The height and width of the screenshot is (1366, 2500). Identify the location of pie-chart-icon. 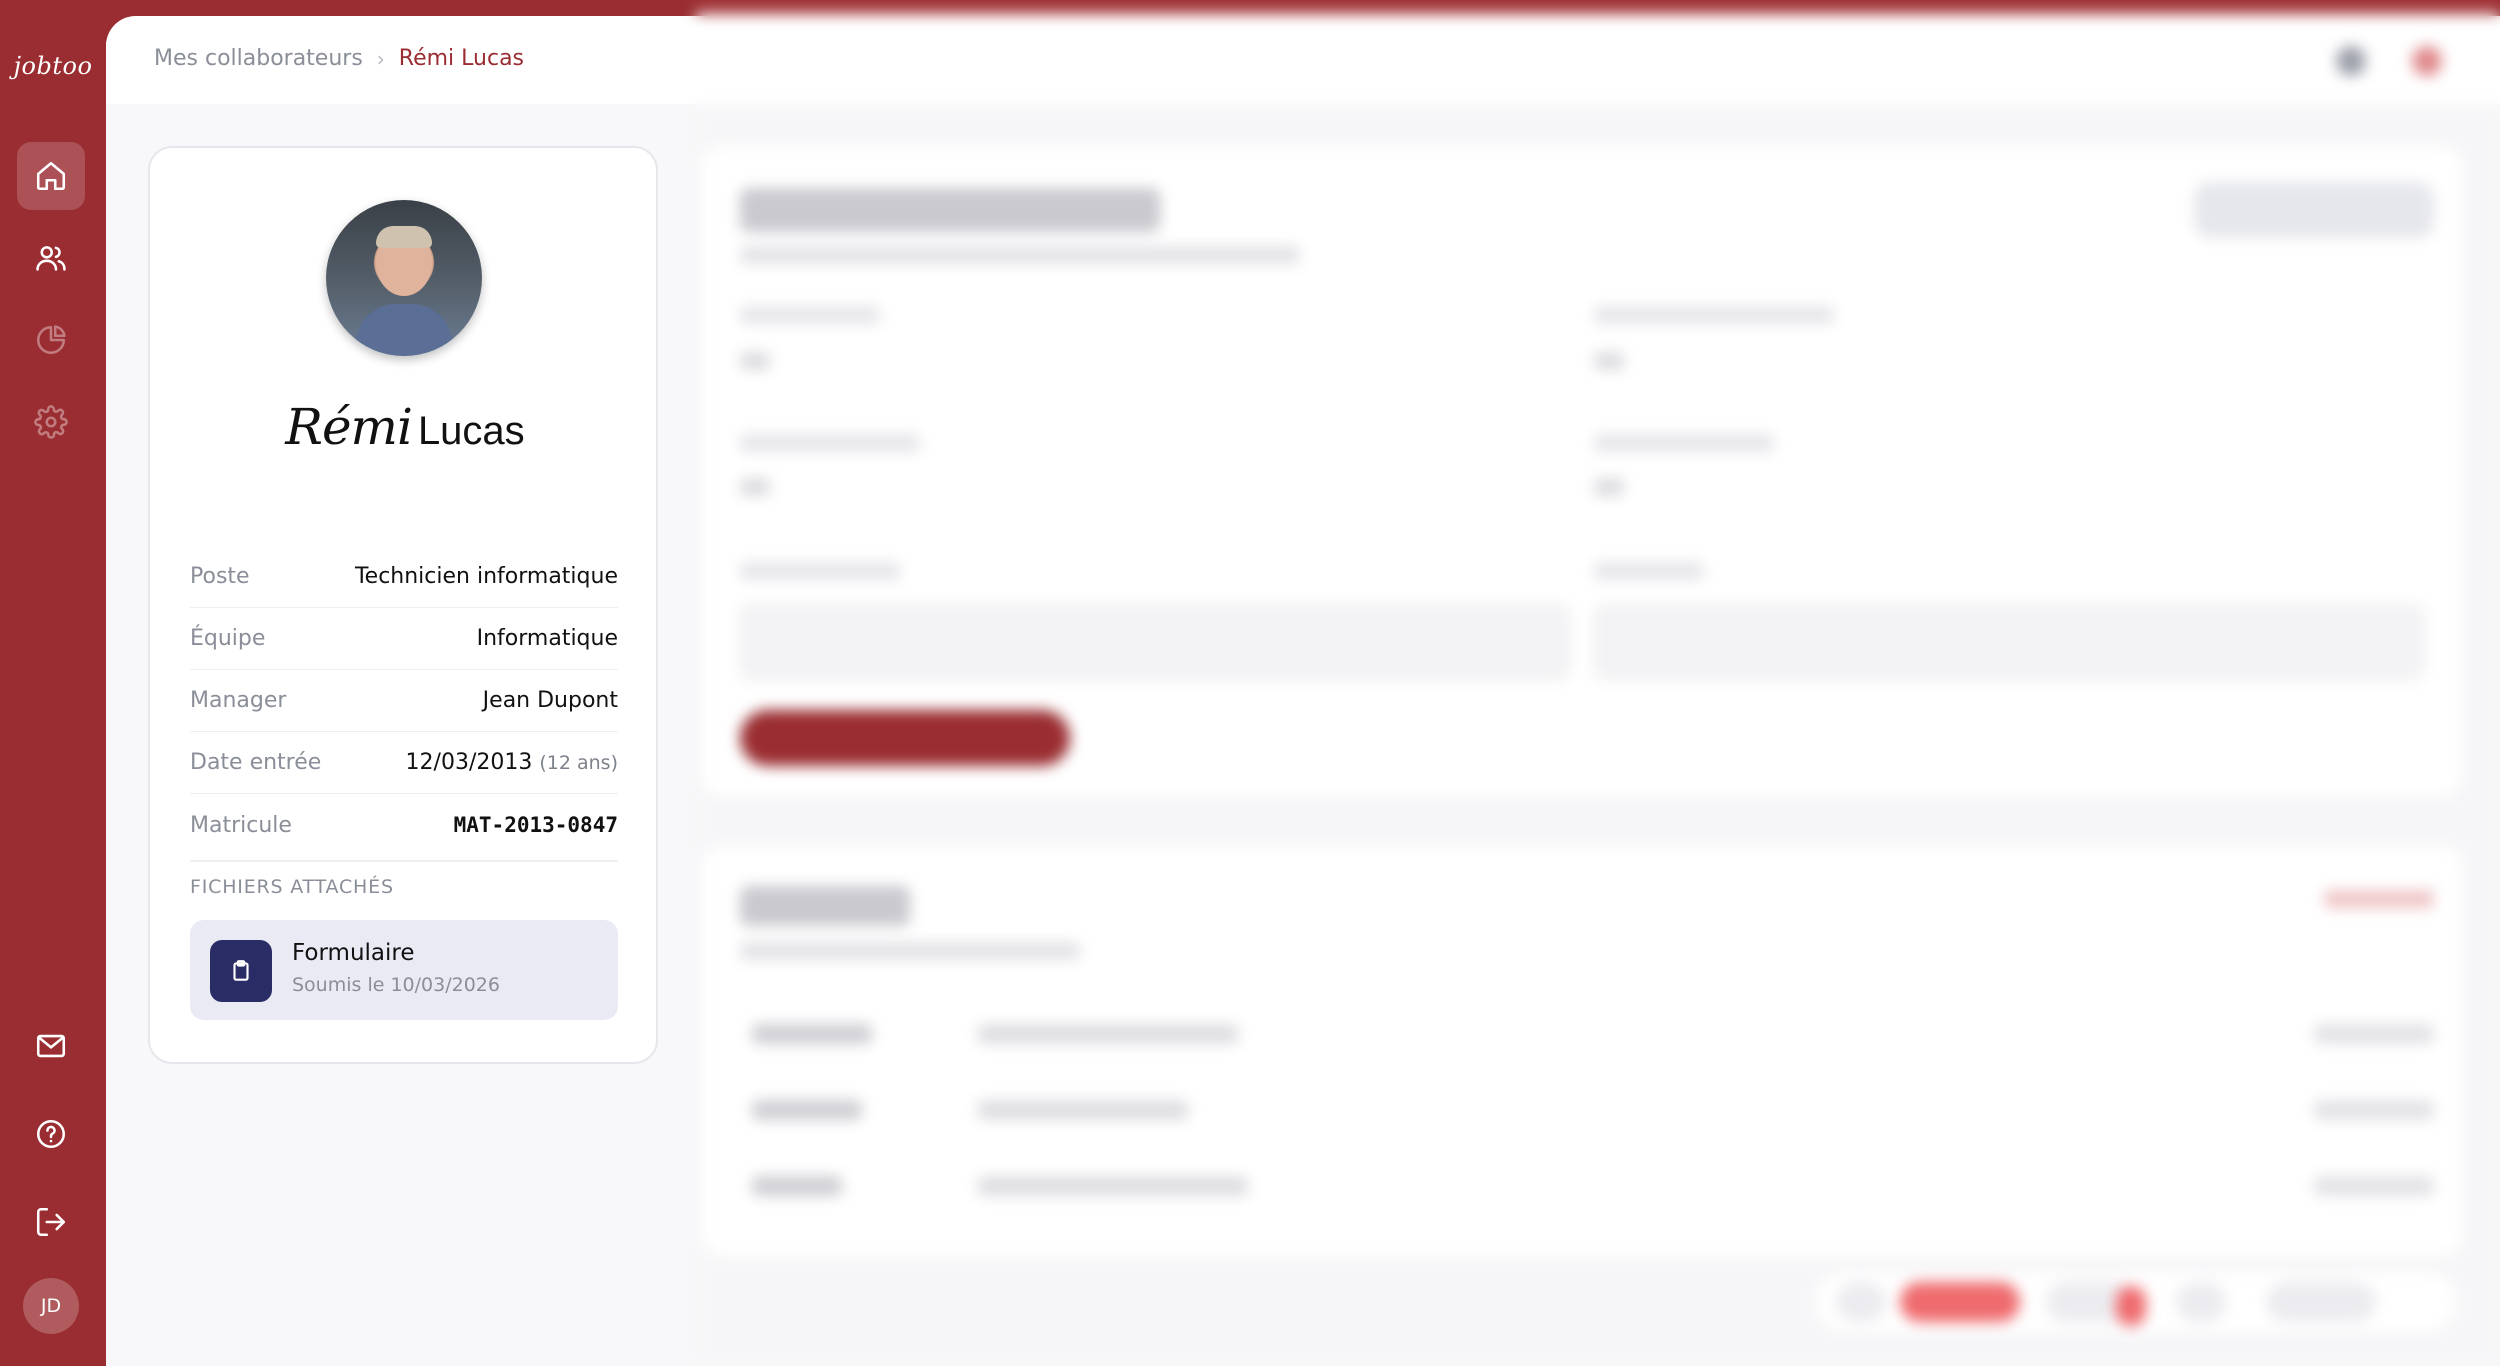
(51, 340).